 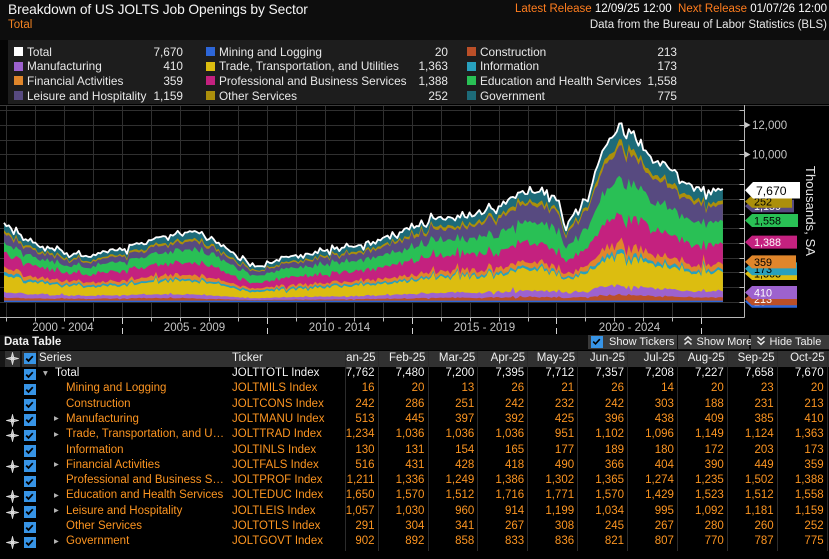 I want to click on svg-text: 1,388, so click(x=767, y=243).